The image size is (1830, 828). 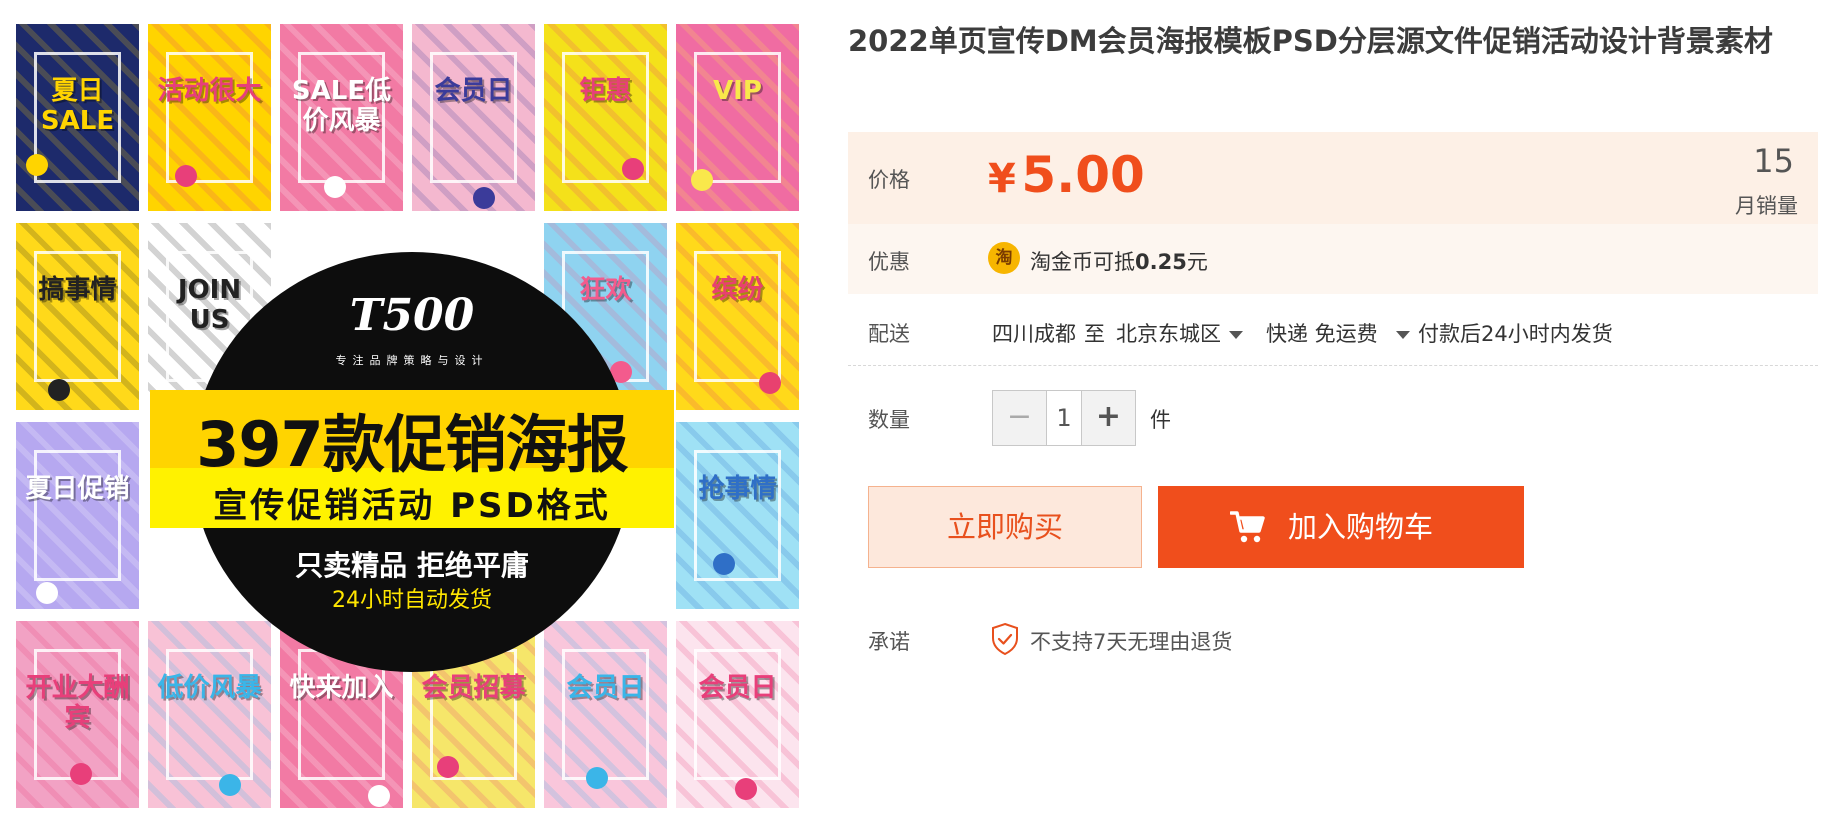 What do you see at coordinates (1197, 262) in the screenshot?
I see `discount-unit: 元` at bounding box center [1197, 262].